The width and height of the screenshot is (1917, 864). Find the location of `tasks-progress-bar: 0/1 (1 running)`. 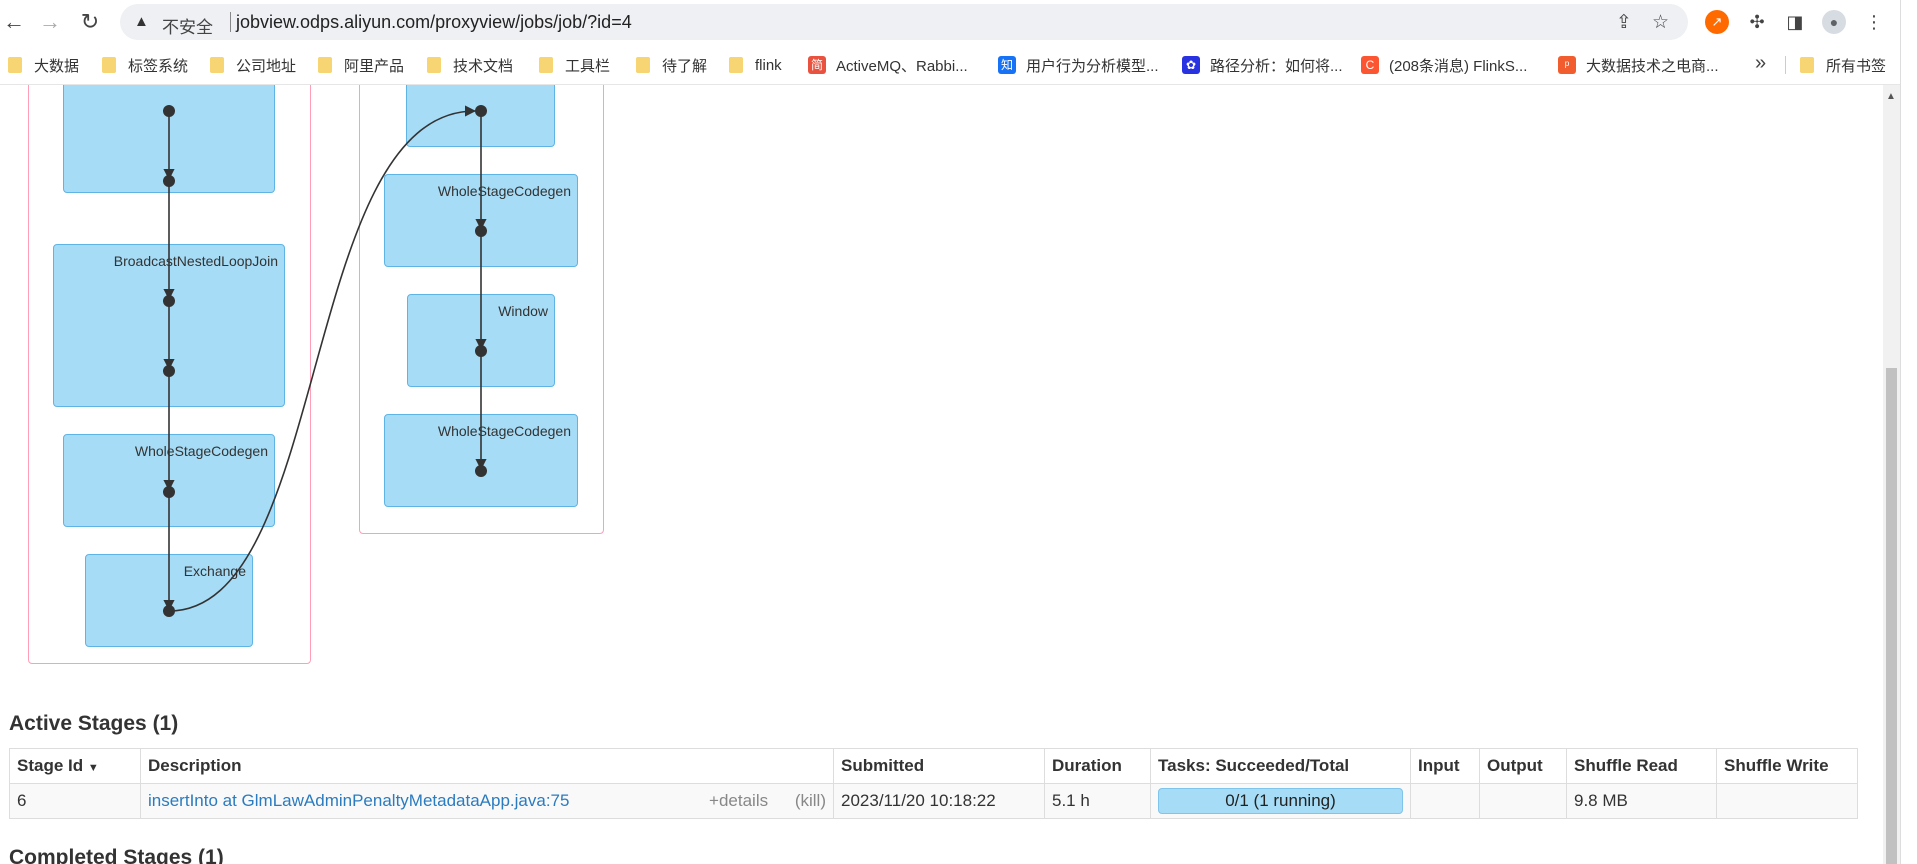

tasks-progress-bar: 0/1 (1 running) is located at coordinates (1280, 801).